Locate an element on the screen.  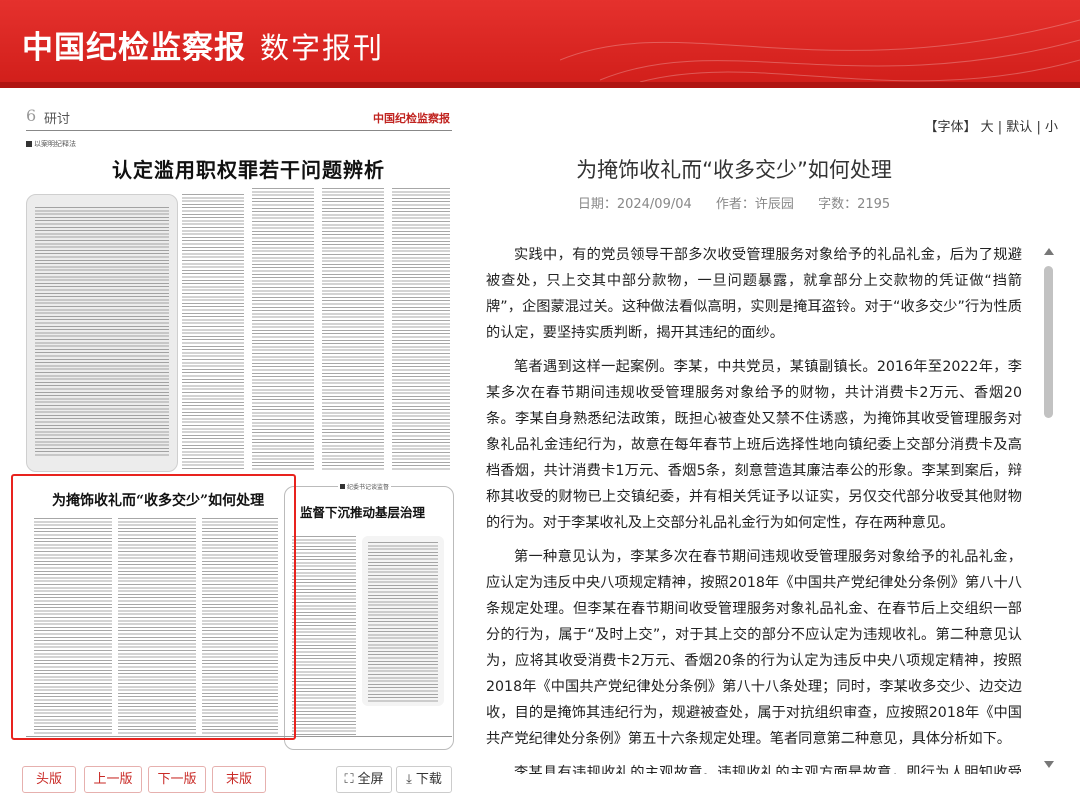
article-date: 日期：2024/09/04 is located at coordinates (635, 204).